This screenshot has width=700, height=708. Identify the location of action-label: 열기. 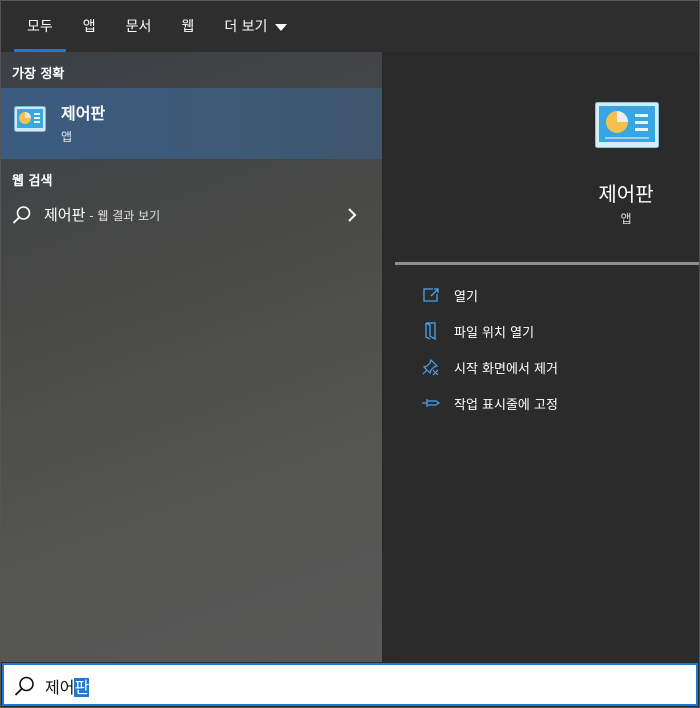
(466, 297).